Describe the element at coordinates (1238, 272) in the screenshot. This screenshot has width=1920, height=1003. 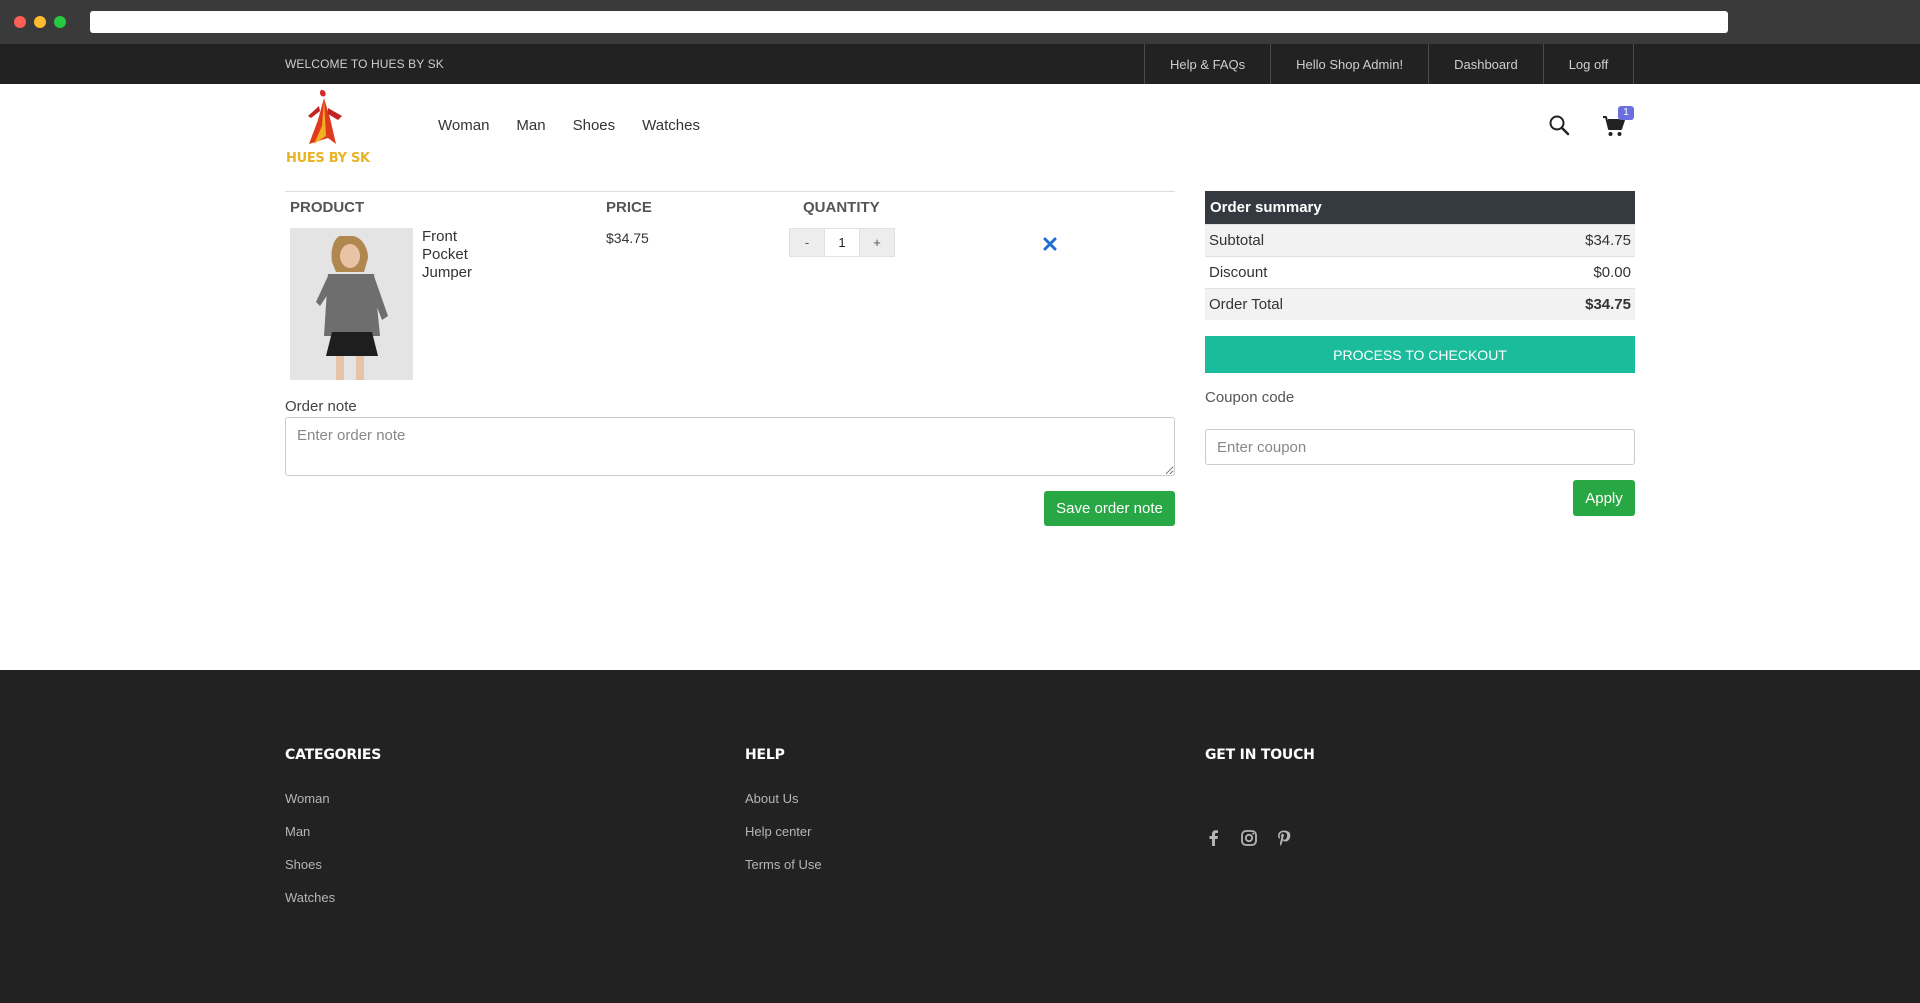
I see `discount-label: Discount` at that location.